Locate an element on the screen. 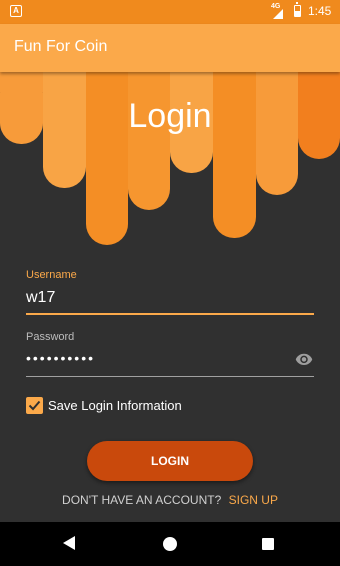 Image resolution: width=340 pixels, height=566 pixels. navigation-bar is located at coordinates (170, 544).